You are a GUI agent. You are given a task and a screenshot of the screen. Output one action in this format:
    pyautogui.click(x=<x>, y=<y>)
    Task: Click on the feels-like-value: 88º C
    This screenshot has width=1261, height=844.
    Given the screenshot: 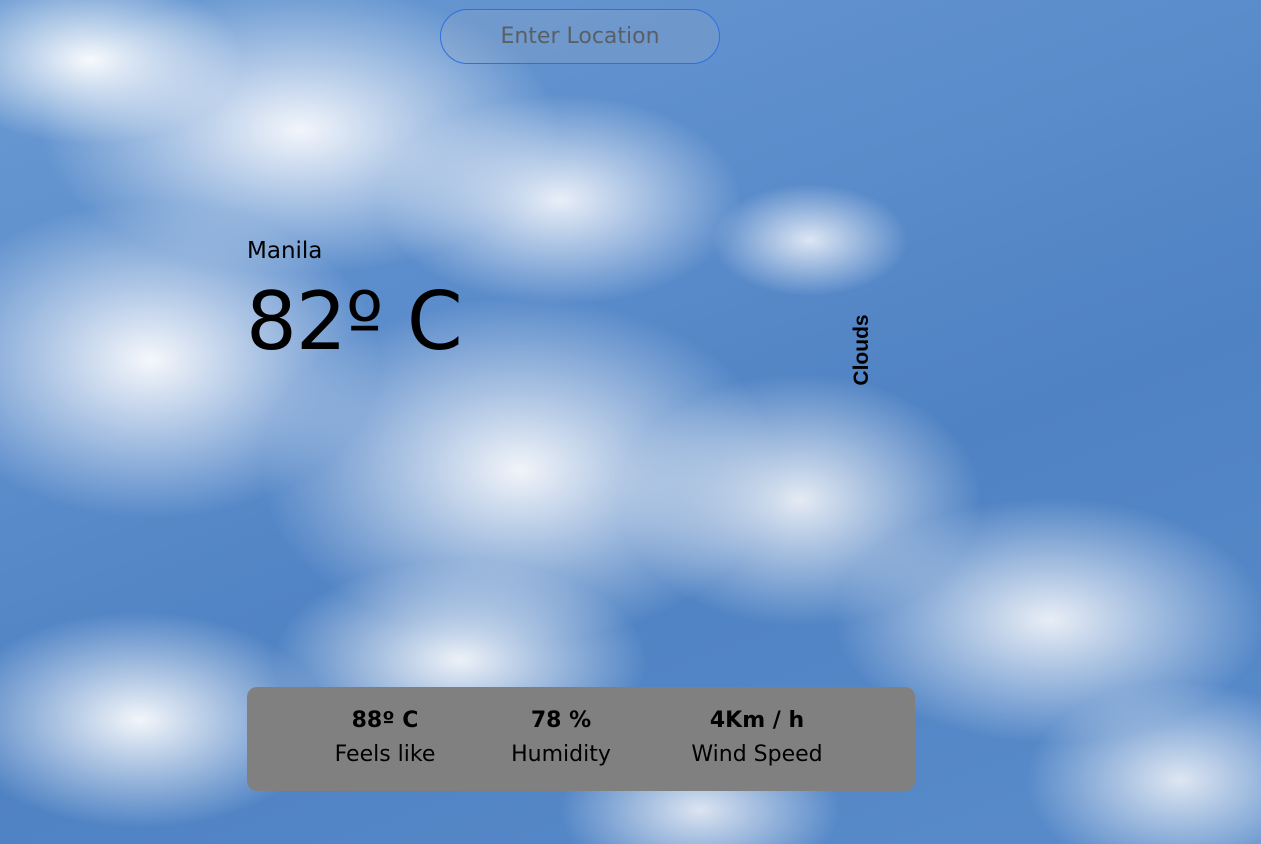 What is the action you would take?
    pyautogui.click(x=385, y=720)
    